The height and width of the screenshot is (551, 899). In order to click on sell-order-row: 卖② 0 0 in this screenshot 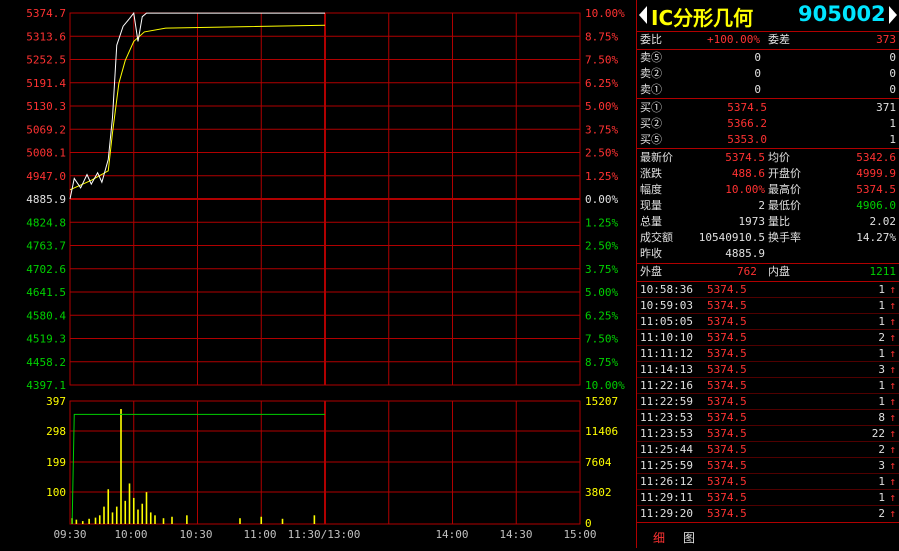, I will do `click(768, 74)`.